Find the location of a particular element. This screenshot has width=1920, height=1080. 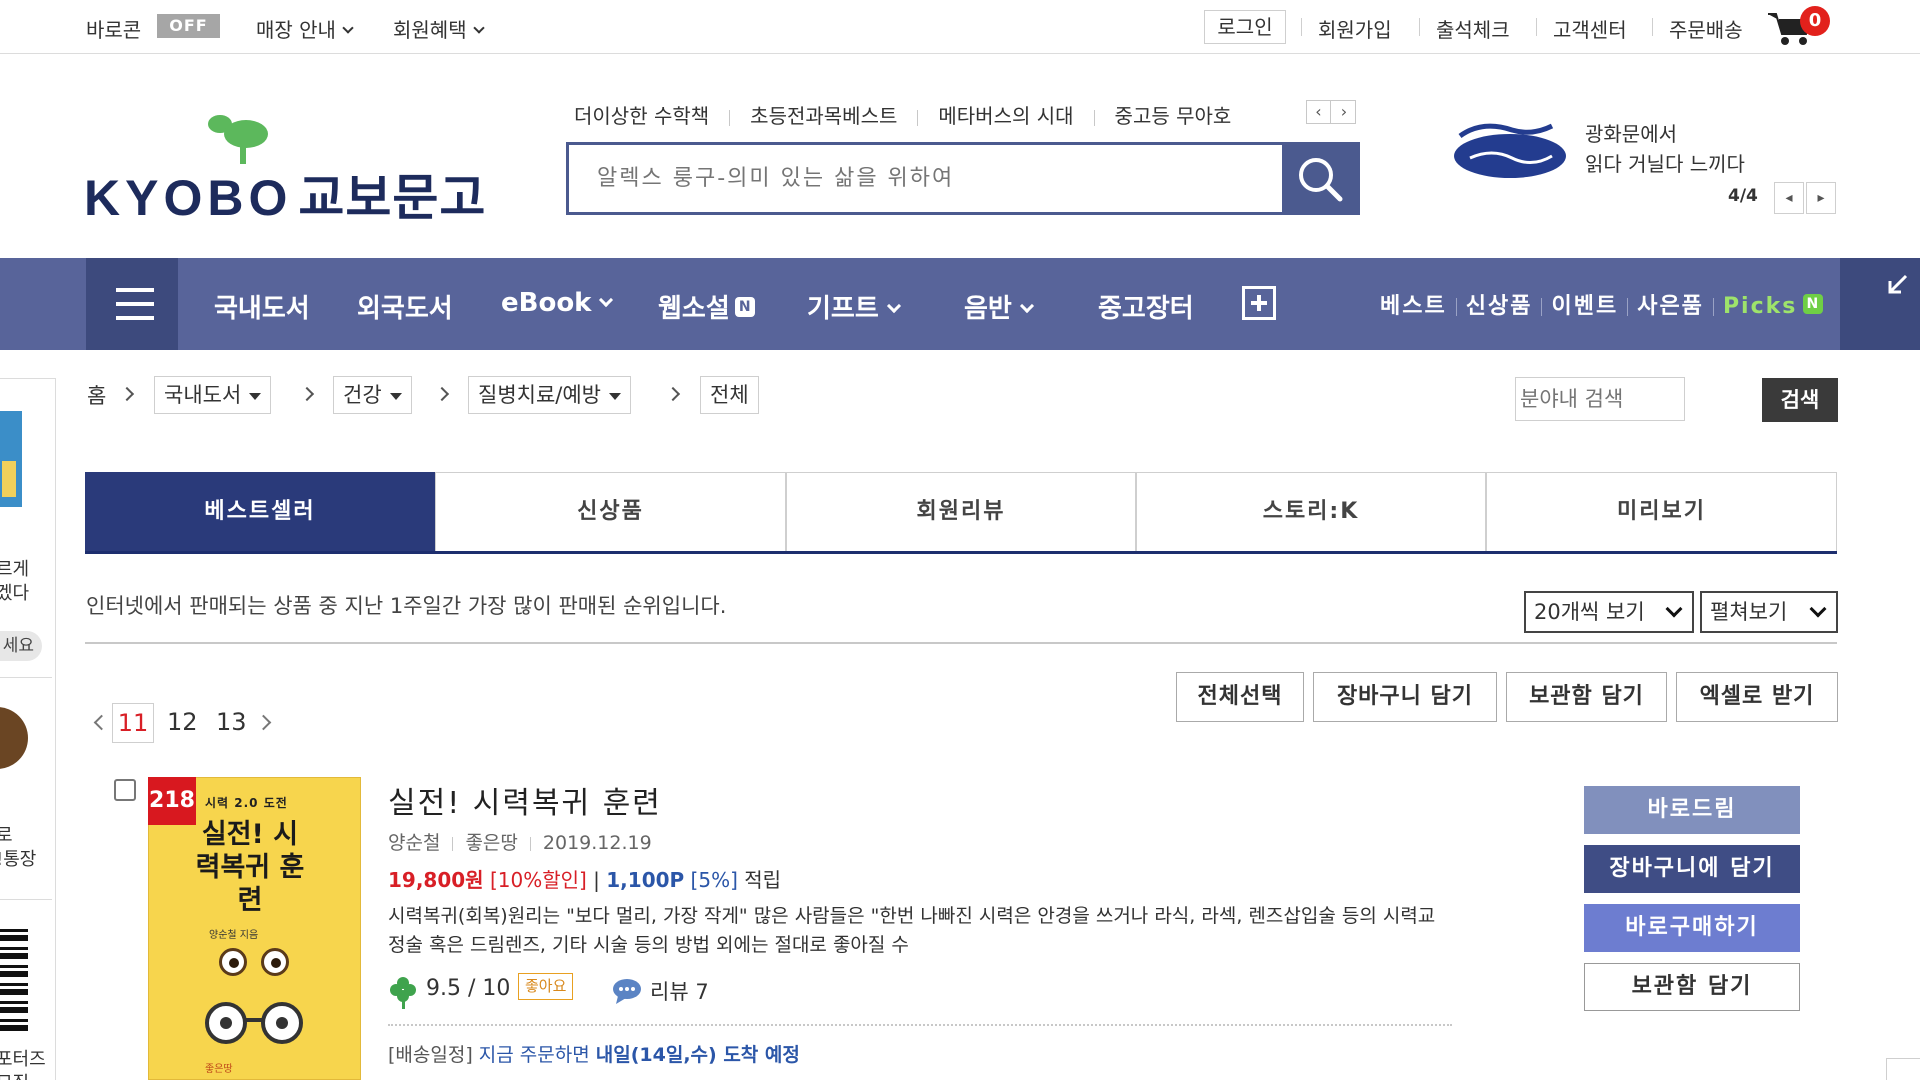

sale-price: 19,800원 is located at coordinates (436, 880).